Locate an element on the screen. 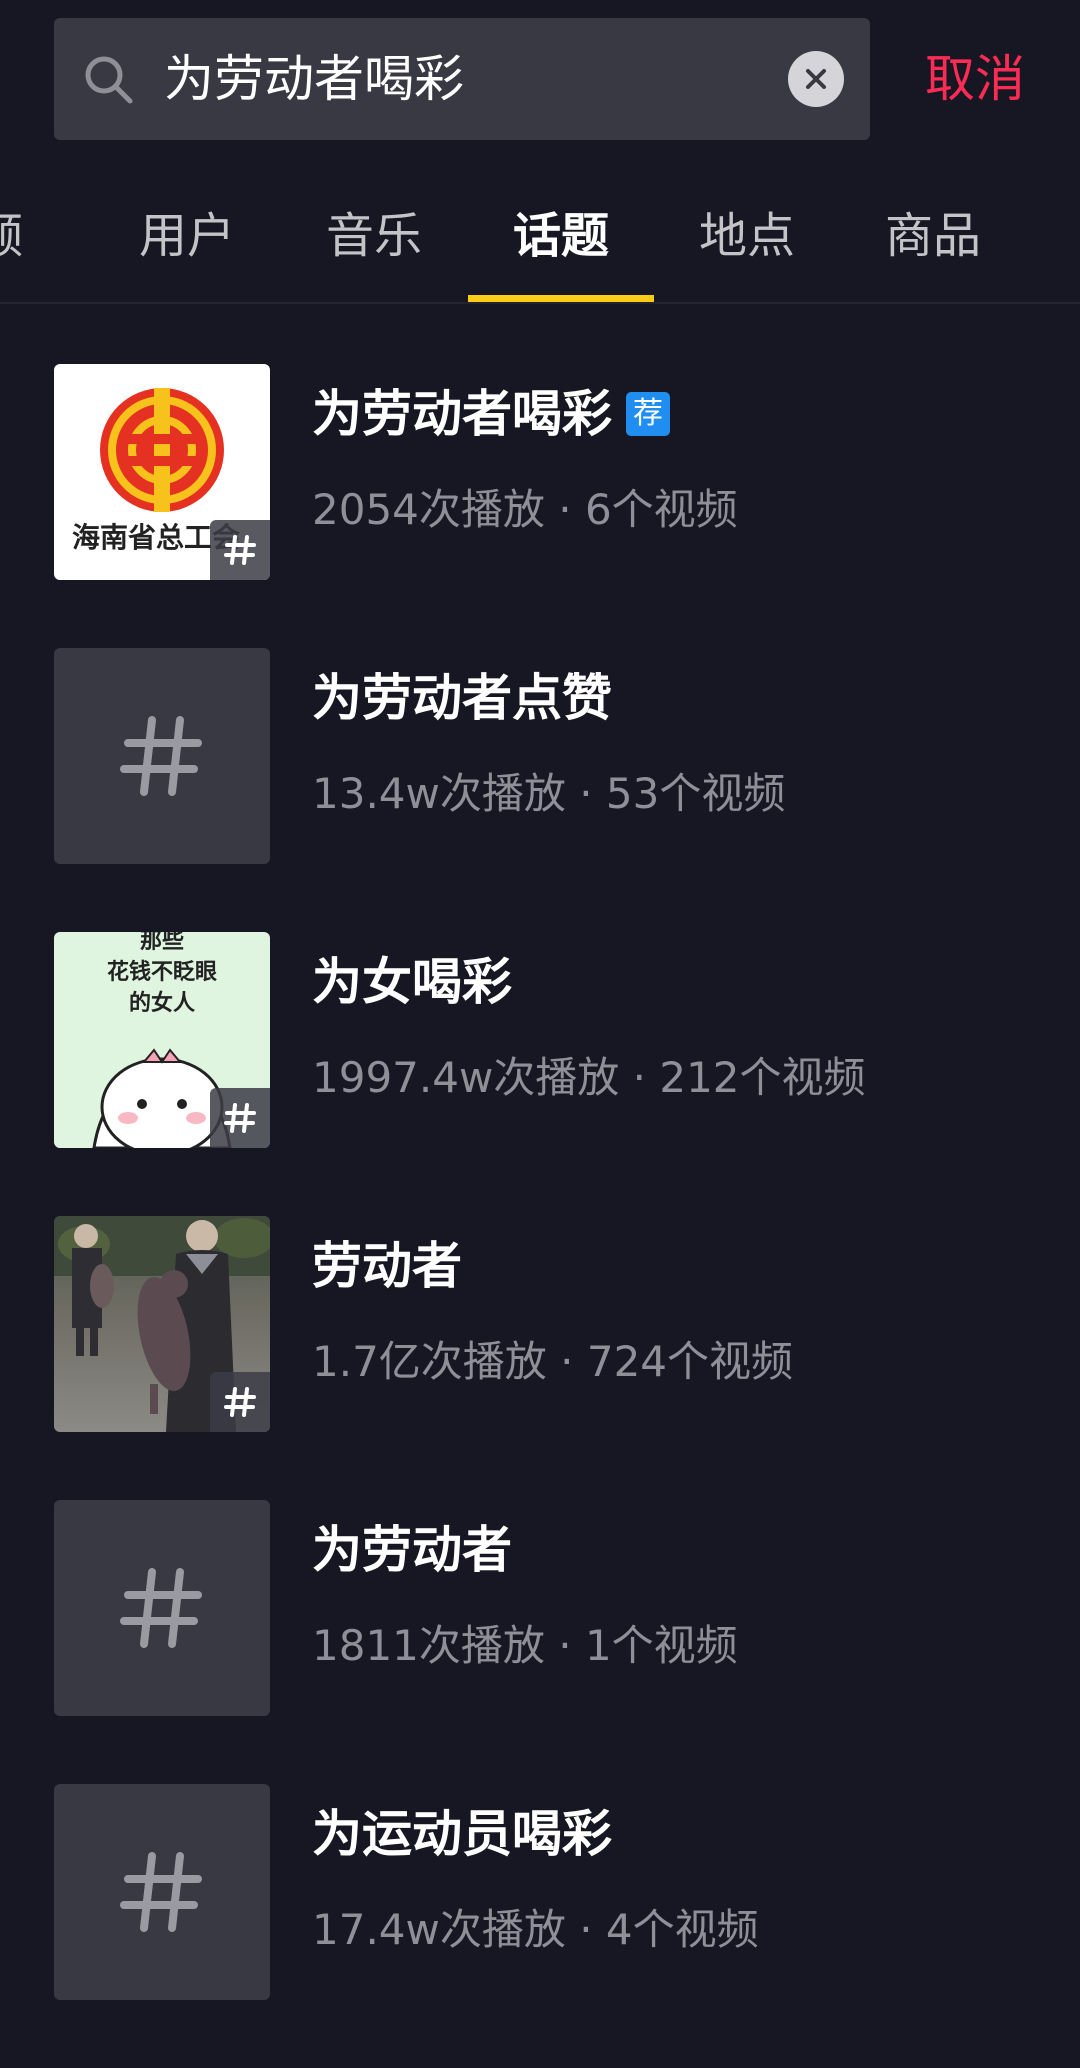 This screenshot has height=2068, width=1080. topic-thumbnail: 海南省总工会 is located at coordinates (162, 472).